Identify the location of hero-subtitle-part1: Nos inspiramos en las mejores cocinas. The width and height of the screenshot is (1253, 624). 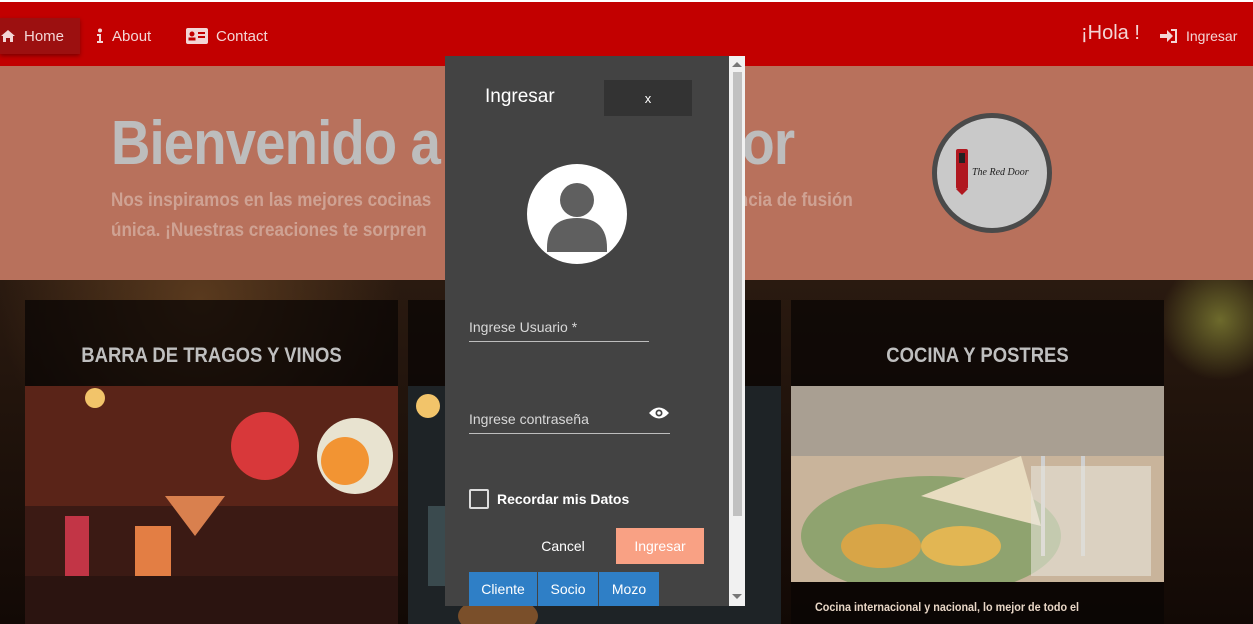
(271, 200).